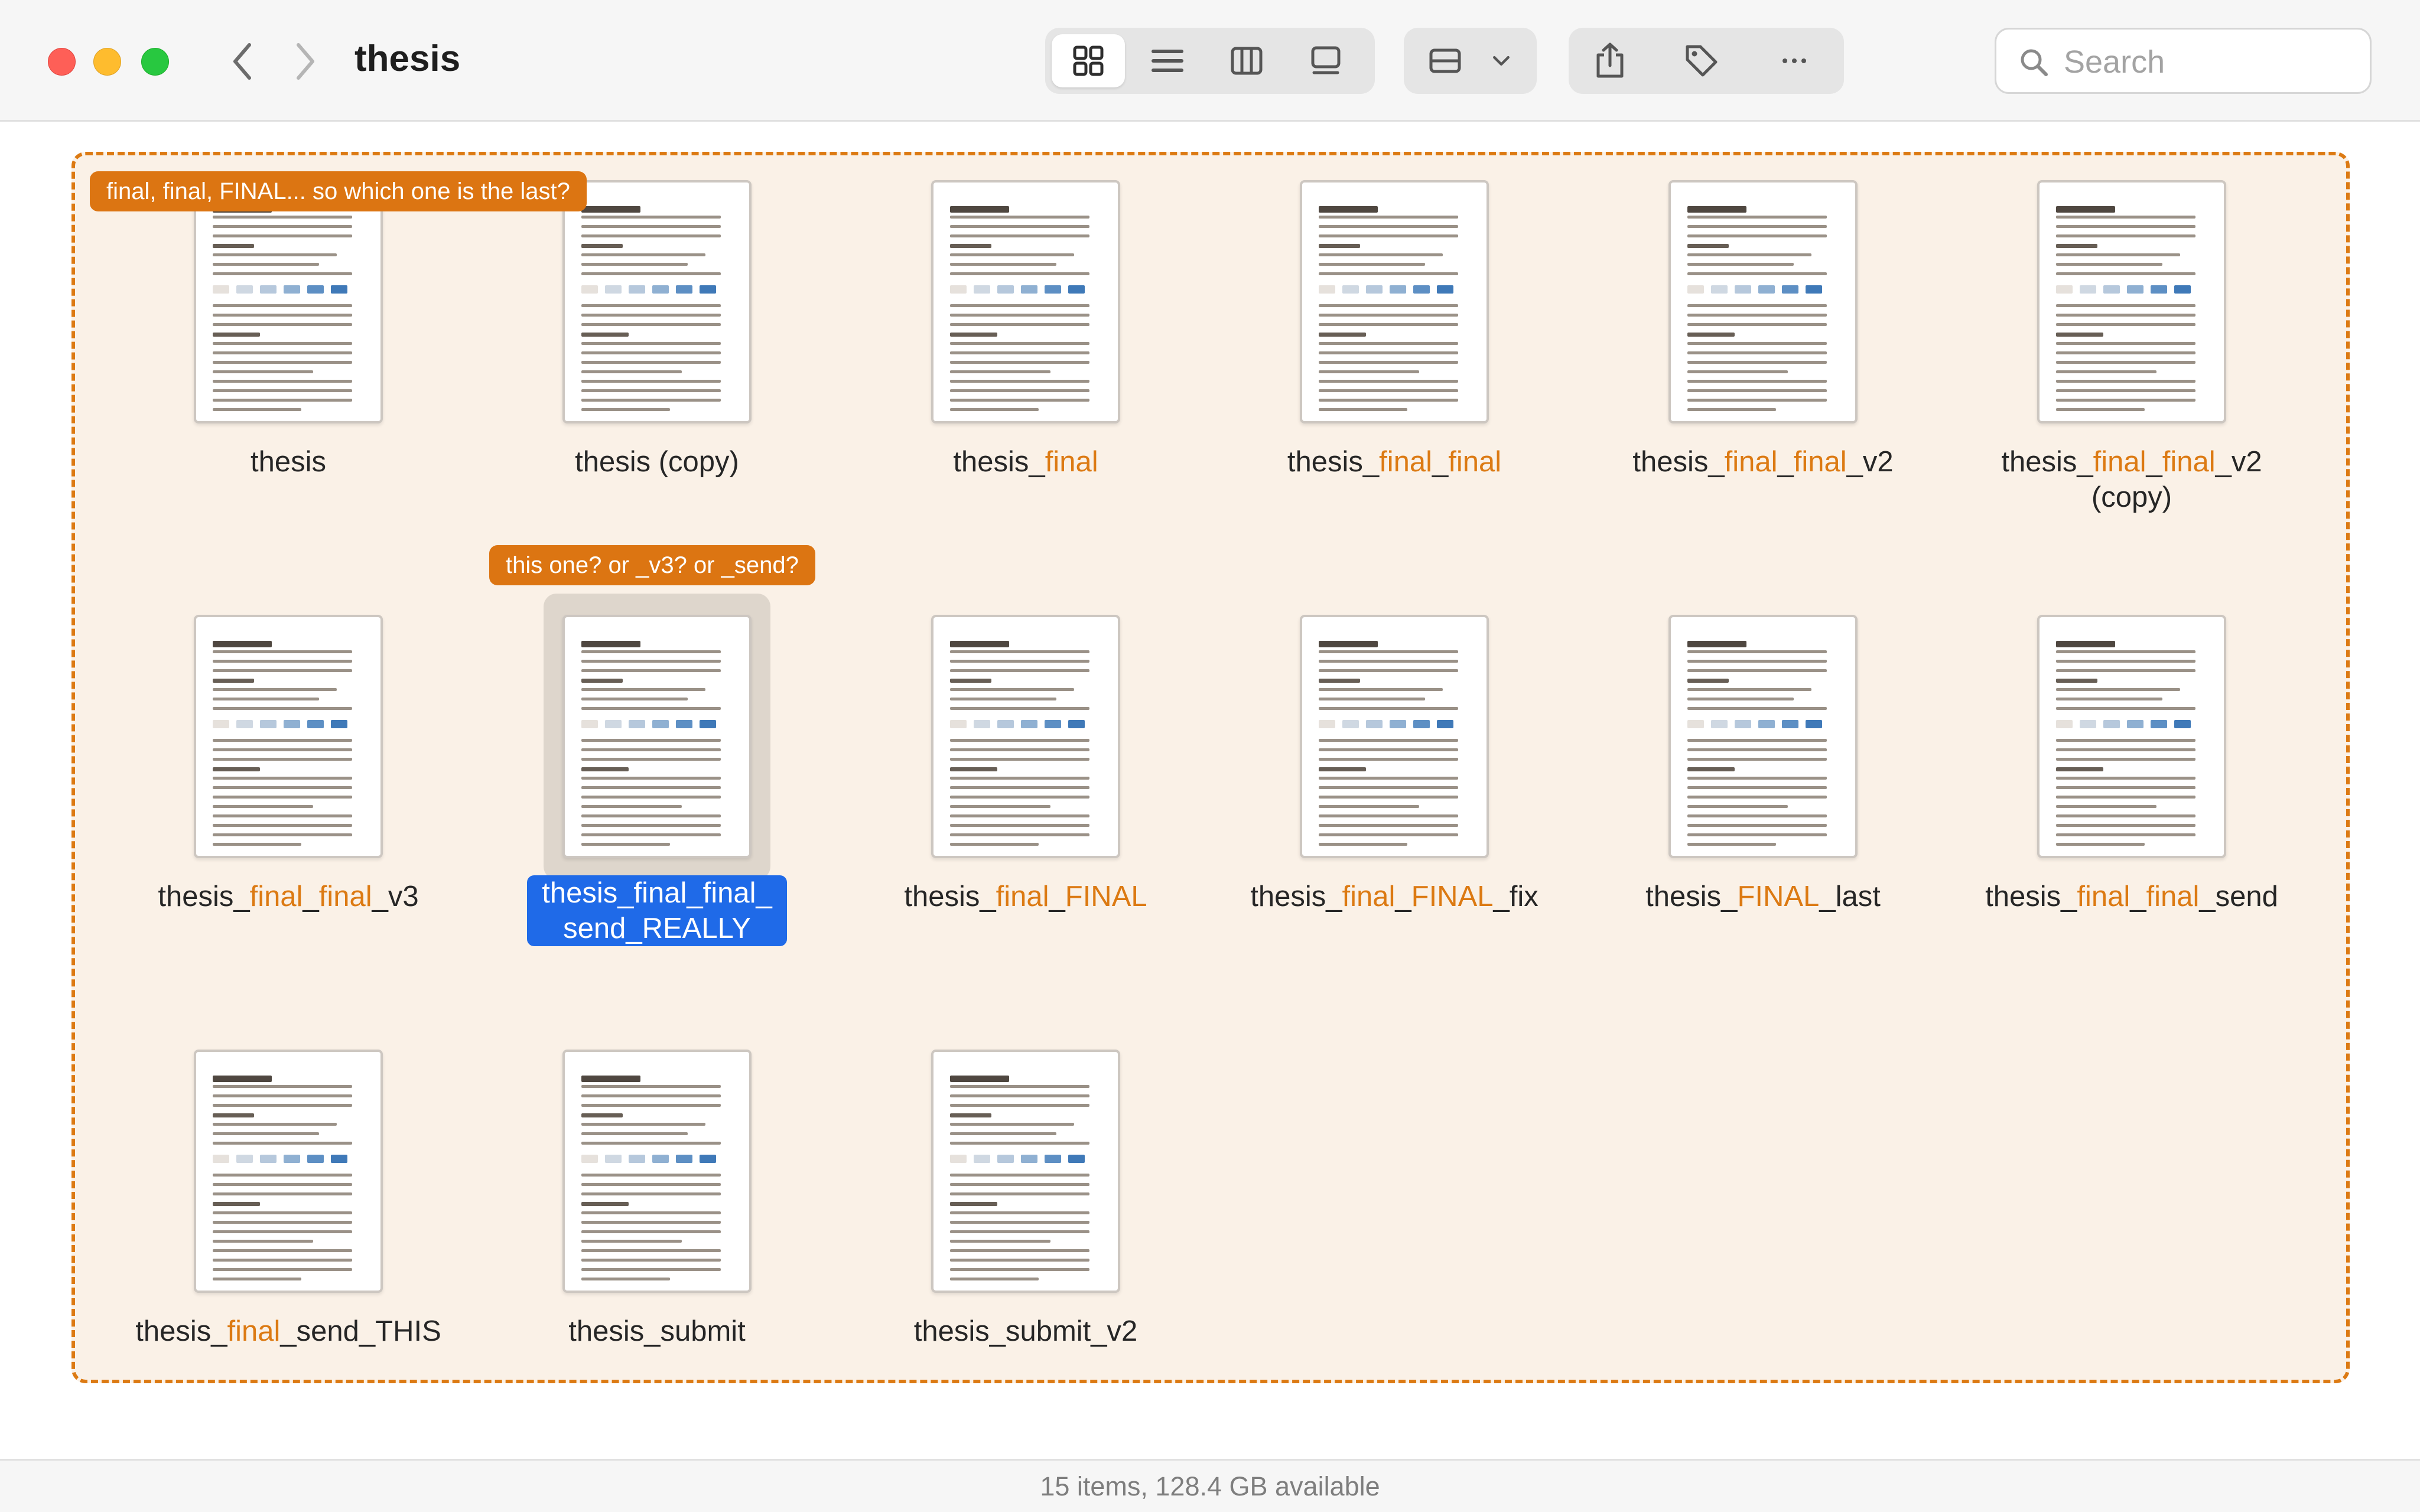  What do you see at coordinates (1763, 896) in the screenshot?
I see `file-name: thesis_FINAL_last` at bounding box center [1763, 896].